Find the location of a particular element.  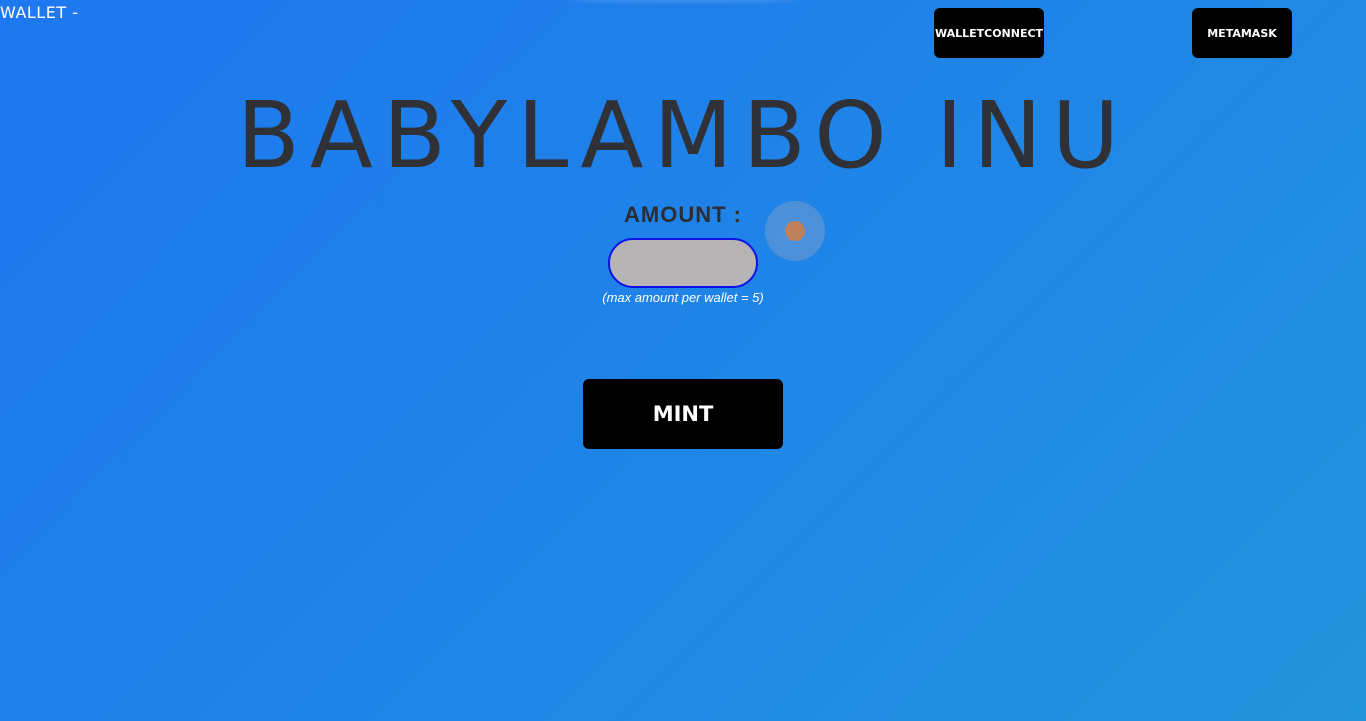

mint-button: MINT is located at coordinates (683, 414).